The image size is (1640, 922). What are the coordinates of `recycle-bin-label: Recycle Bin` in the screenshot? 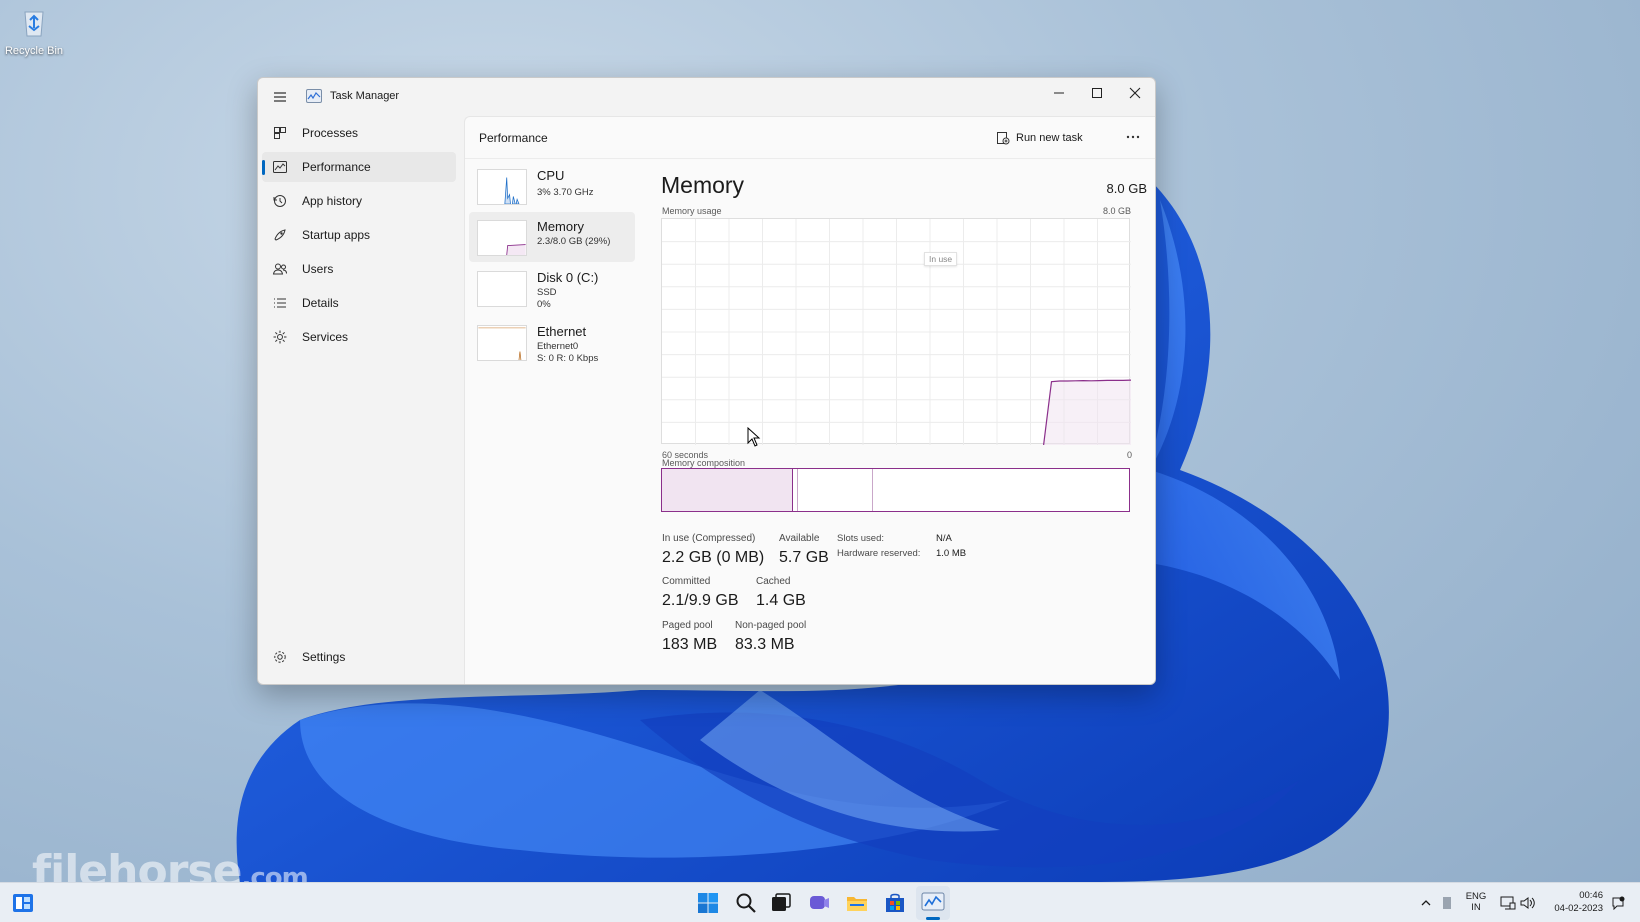 It's located at (34, 51).